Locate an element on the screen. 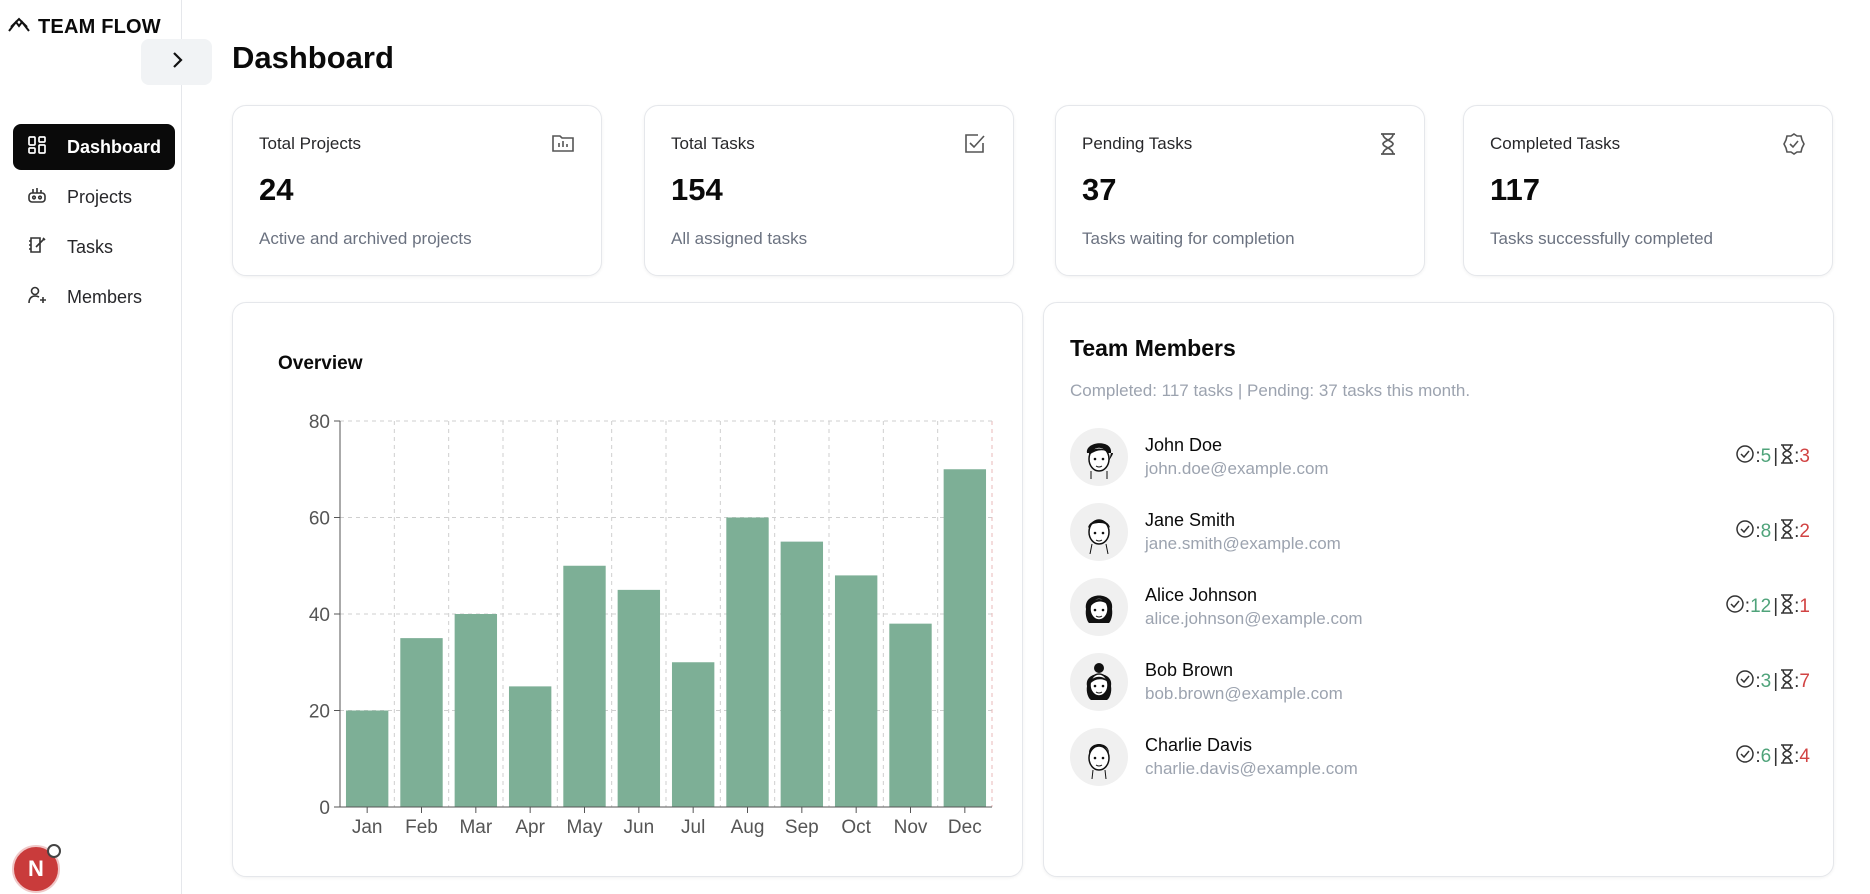  sidebar-item-dashboard: Dashboard is located at coordinates (94, 147).